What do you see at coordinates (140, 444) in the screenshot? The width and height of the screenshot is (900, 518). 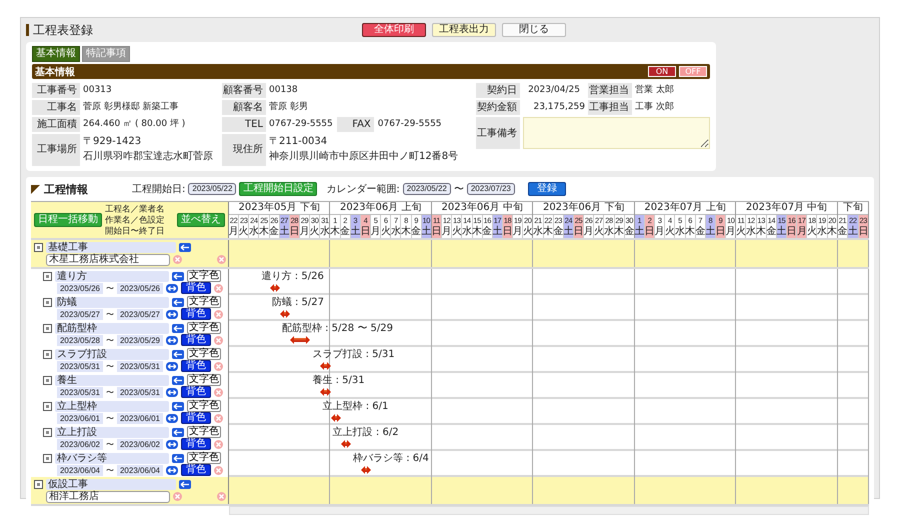 I see `end-date-field: 2023/06/02` at bounding box center [140, 444].